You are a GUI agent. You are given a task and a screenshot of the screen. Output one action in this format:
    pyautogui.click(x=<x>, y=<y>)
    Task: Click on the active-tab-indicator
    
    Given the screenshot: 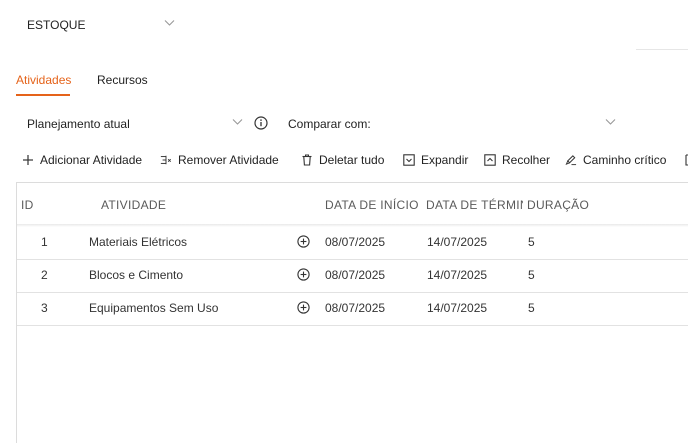 What is the action you would take?
    pyautogui.click(x=43, y=95)
    